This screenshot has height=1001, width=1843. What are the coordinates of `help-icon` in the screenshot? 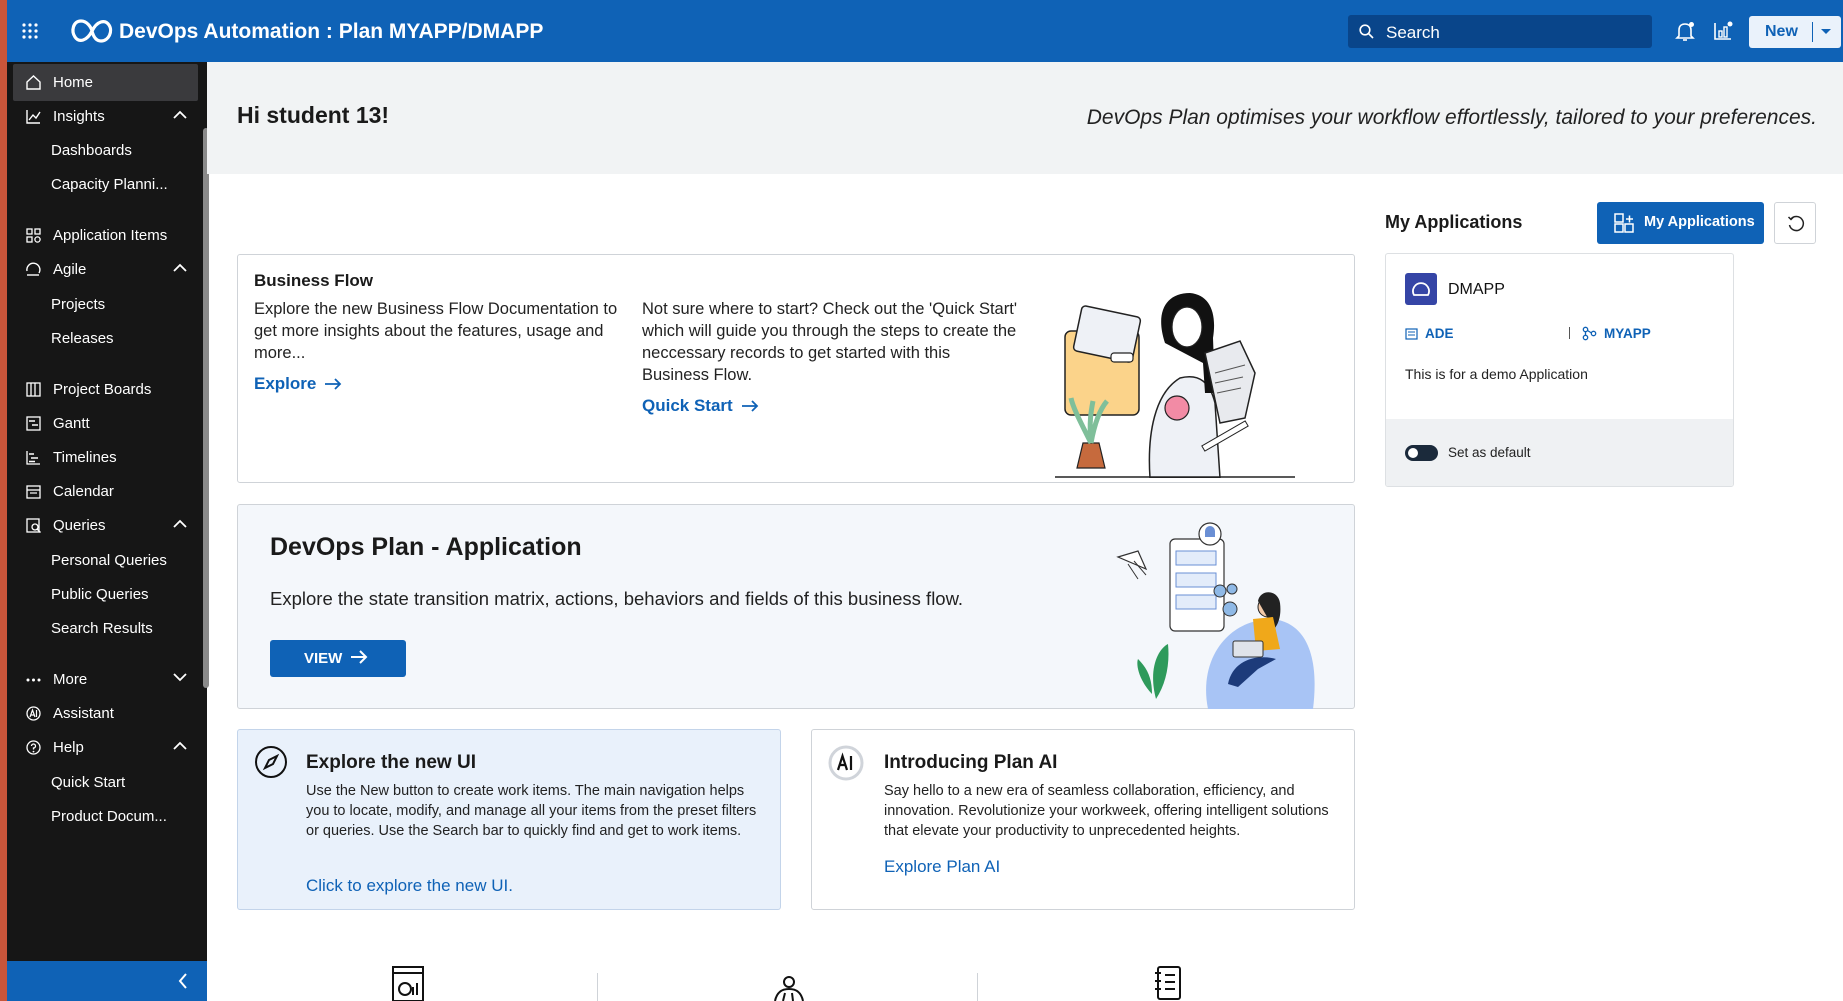 It's located at (33, 747).